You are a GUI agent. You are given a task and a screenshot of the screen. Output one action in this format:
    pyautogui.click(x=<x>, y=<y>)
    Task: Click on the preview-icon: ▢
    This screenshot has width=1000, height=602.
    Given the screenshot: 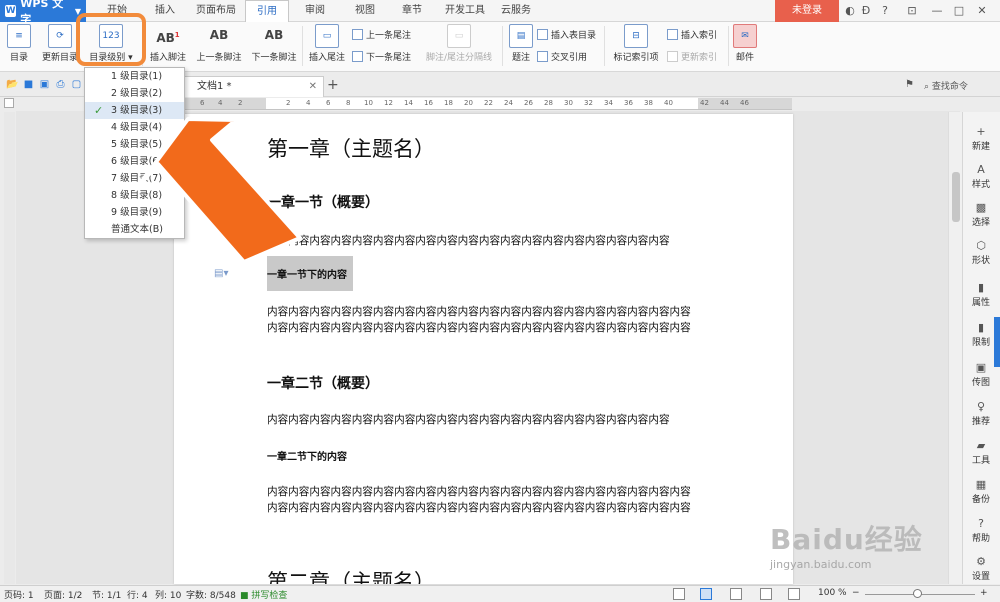 What is the action you would take?
    pyautogui.click(x=76, y=84)
    